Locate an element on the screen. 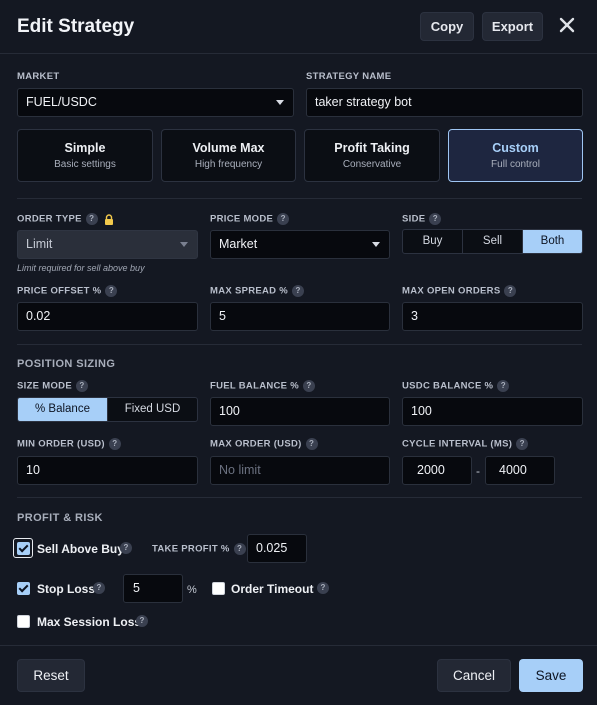  position-sizing-title: POSITION SIZING is located at coordinates (66, 364).